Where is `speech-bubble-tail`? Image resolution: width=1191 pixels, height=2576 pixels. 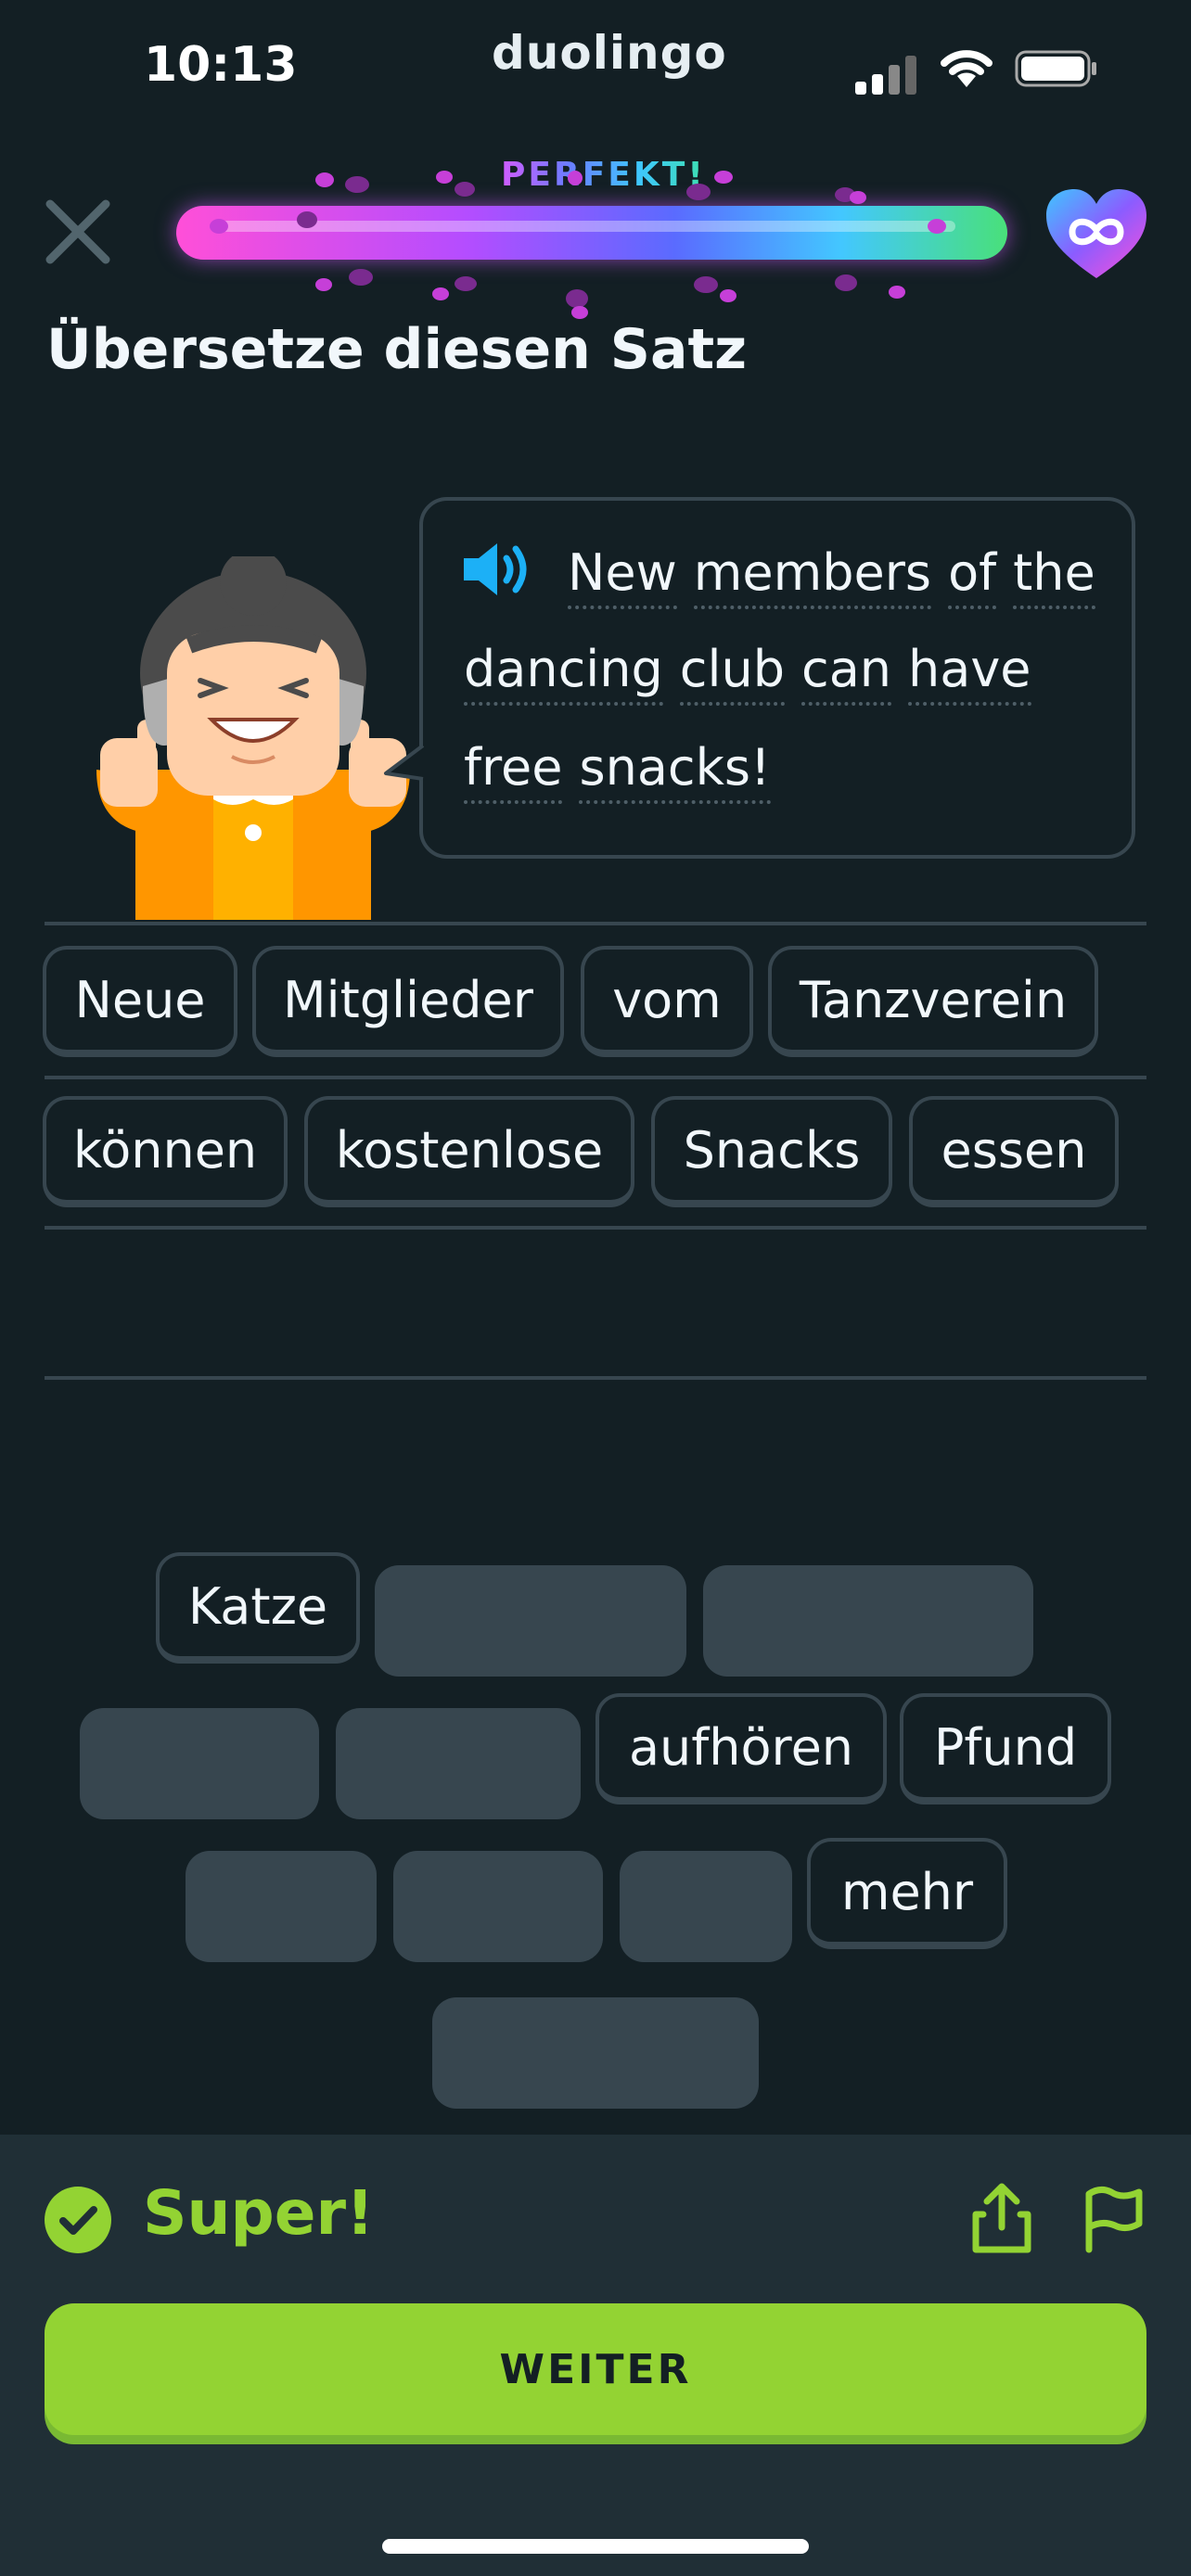 speech-bubble-tail is located at coordinates (404, 762).